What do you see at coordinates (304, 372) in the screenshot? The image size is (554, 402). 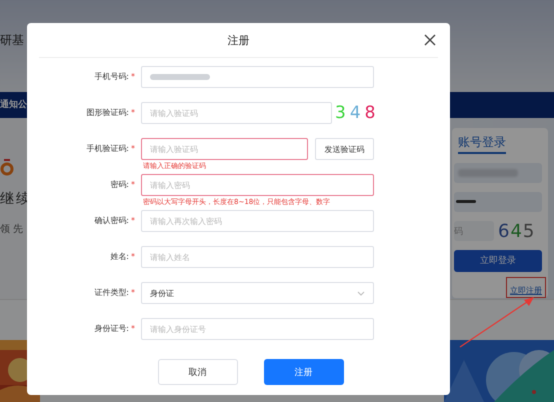 I see `register-button: 注册` at bounding box center [304, 372].